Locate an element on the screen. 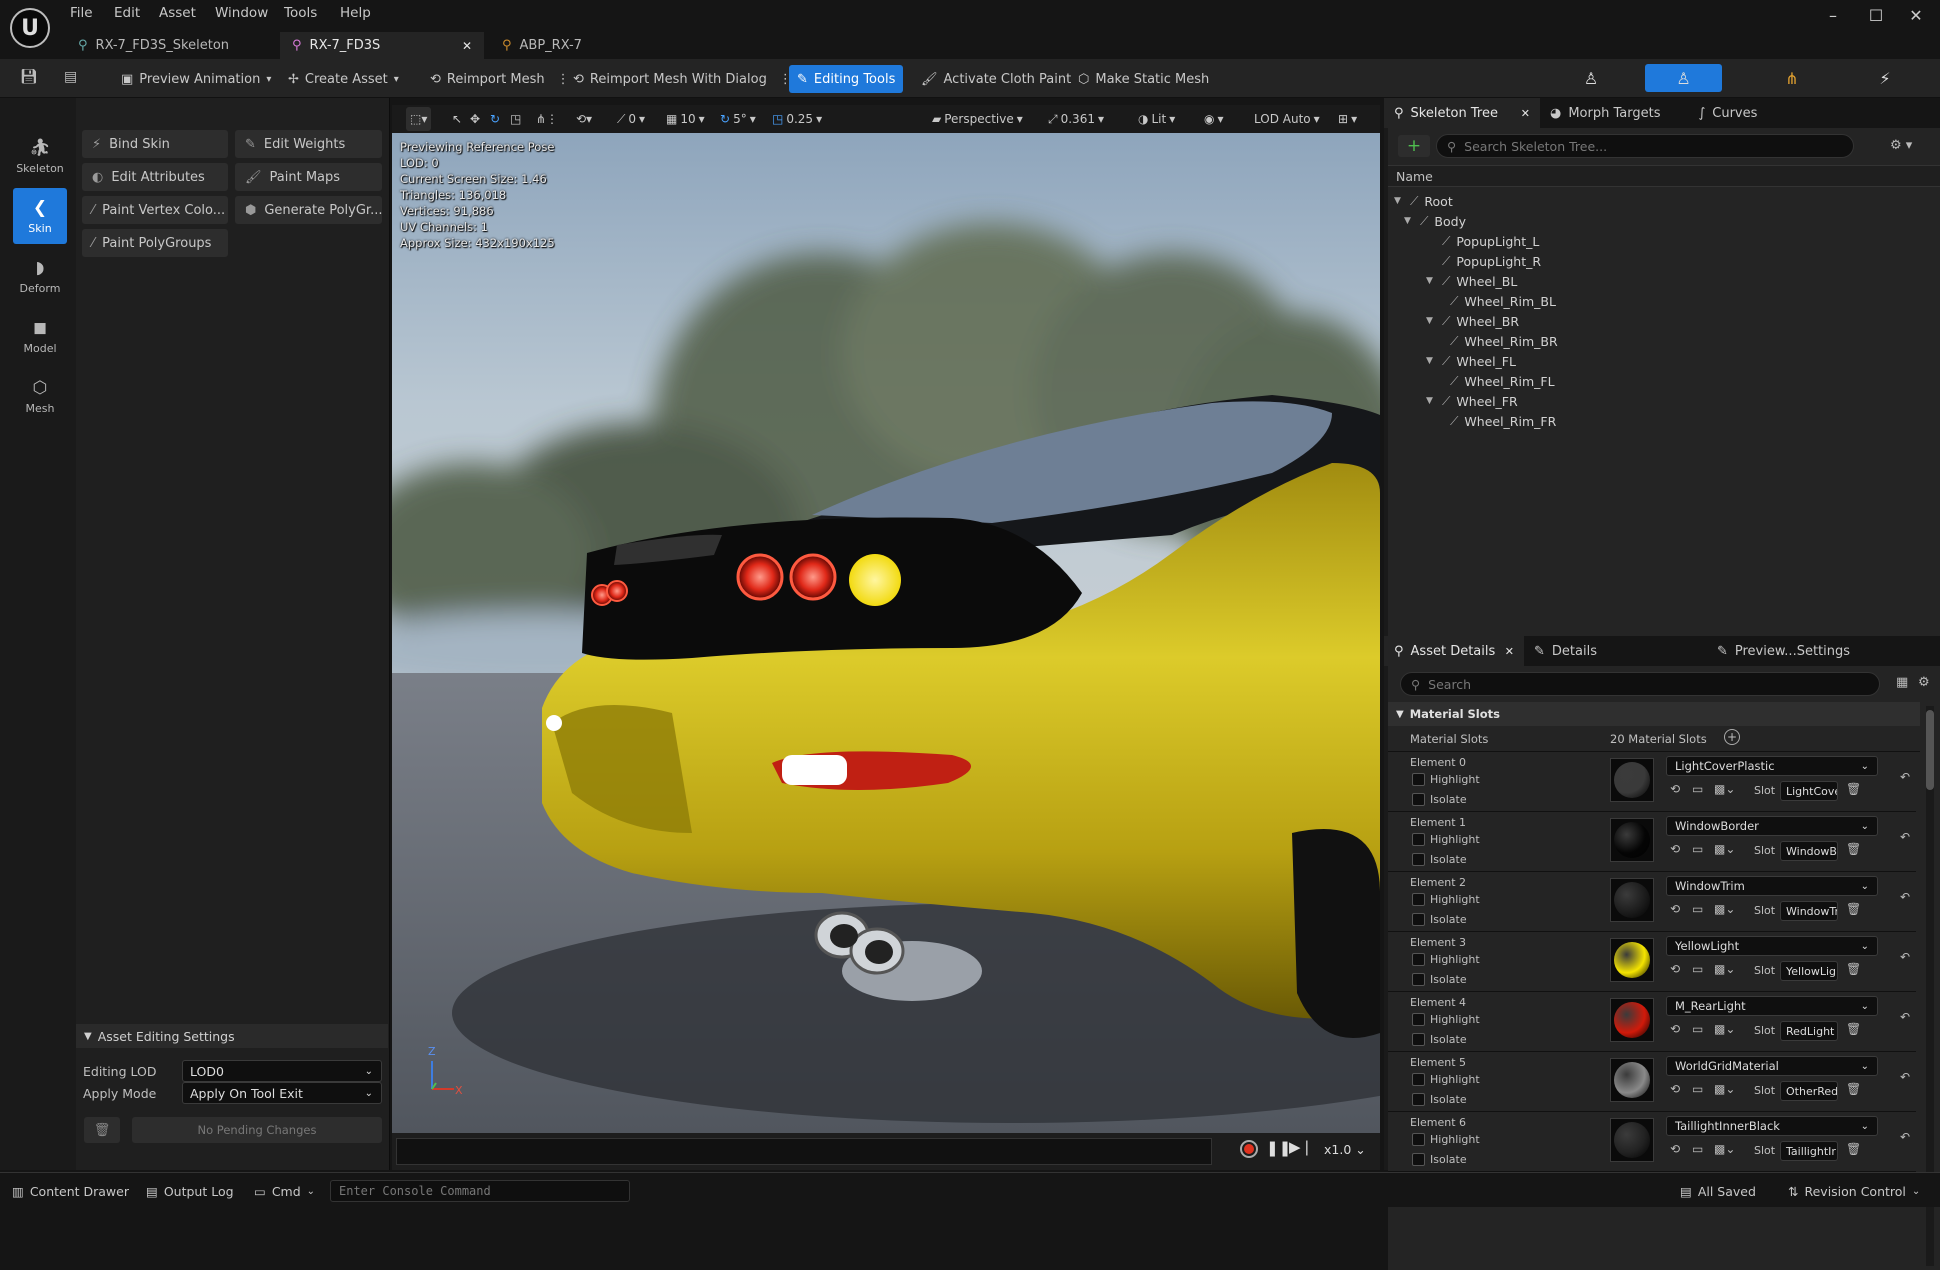 Image resolution: width=1940 pixels, height=1270 pixels. activate-cloth-paint-button: 🖌︎ Activate Cloth Paint is located at coordinates (996, 79).